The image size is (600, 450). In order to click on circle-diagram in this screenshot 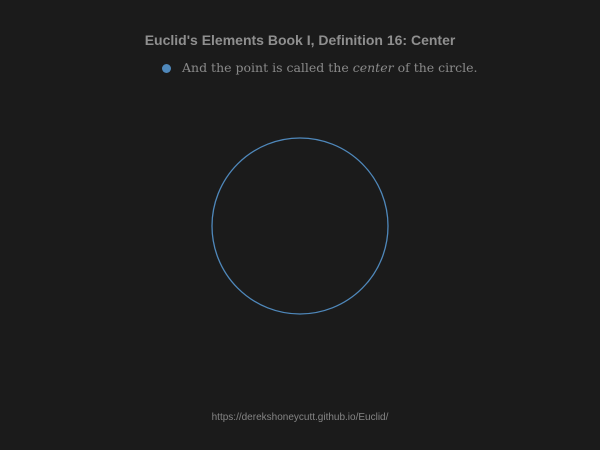, I will do `click(300, 226)`.